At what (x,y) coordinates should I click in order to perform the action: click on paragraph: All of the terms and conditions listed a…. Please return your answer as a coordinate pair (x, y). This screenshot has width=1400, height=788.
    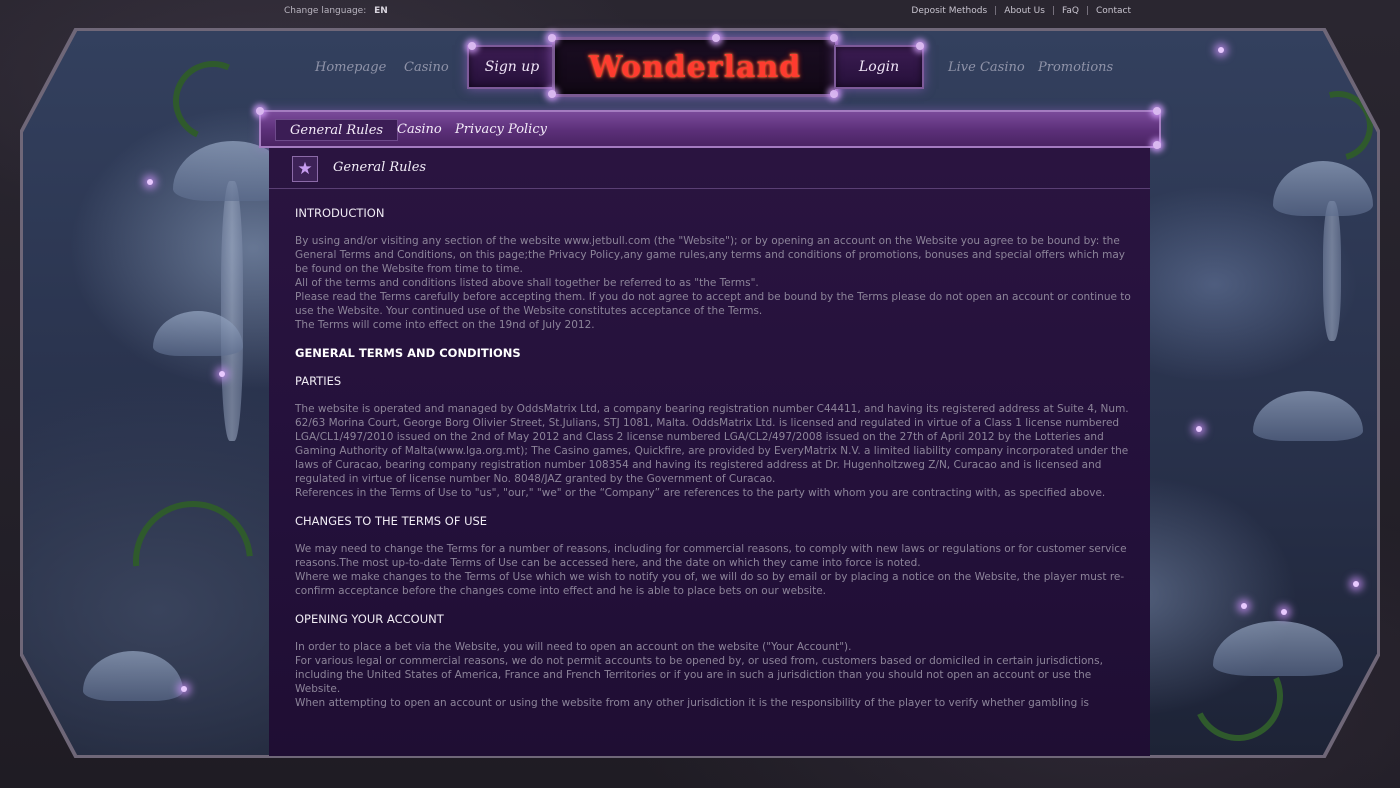
    Looking at the image, I should click on (527, 283).